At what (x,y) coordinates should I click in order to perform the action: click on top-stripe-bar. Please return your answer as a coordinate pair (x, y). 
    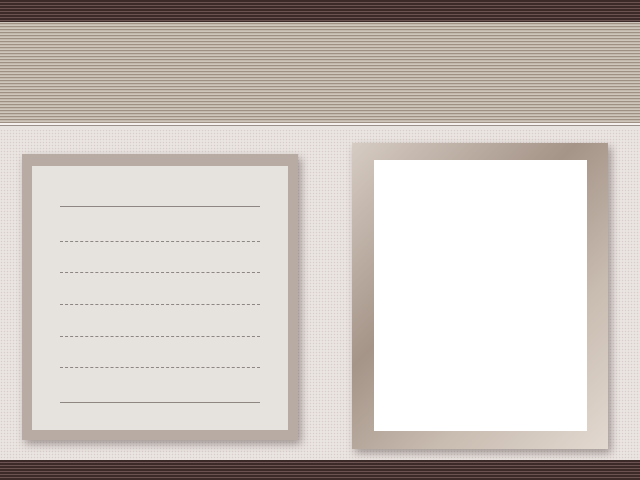
    Looking at the image, I should click on (320, 11).